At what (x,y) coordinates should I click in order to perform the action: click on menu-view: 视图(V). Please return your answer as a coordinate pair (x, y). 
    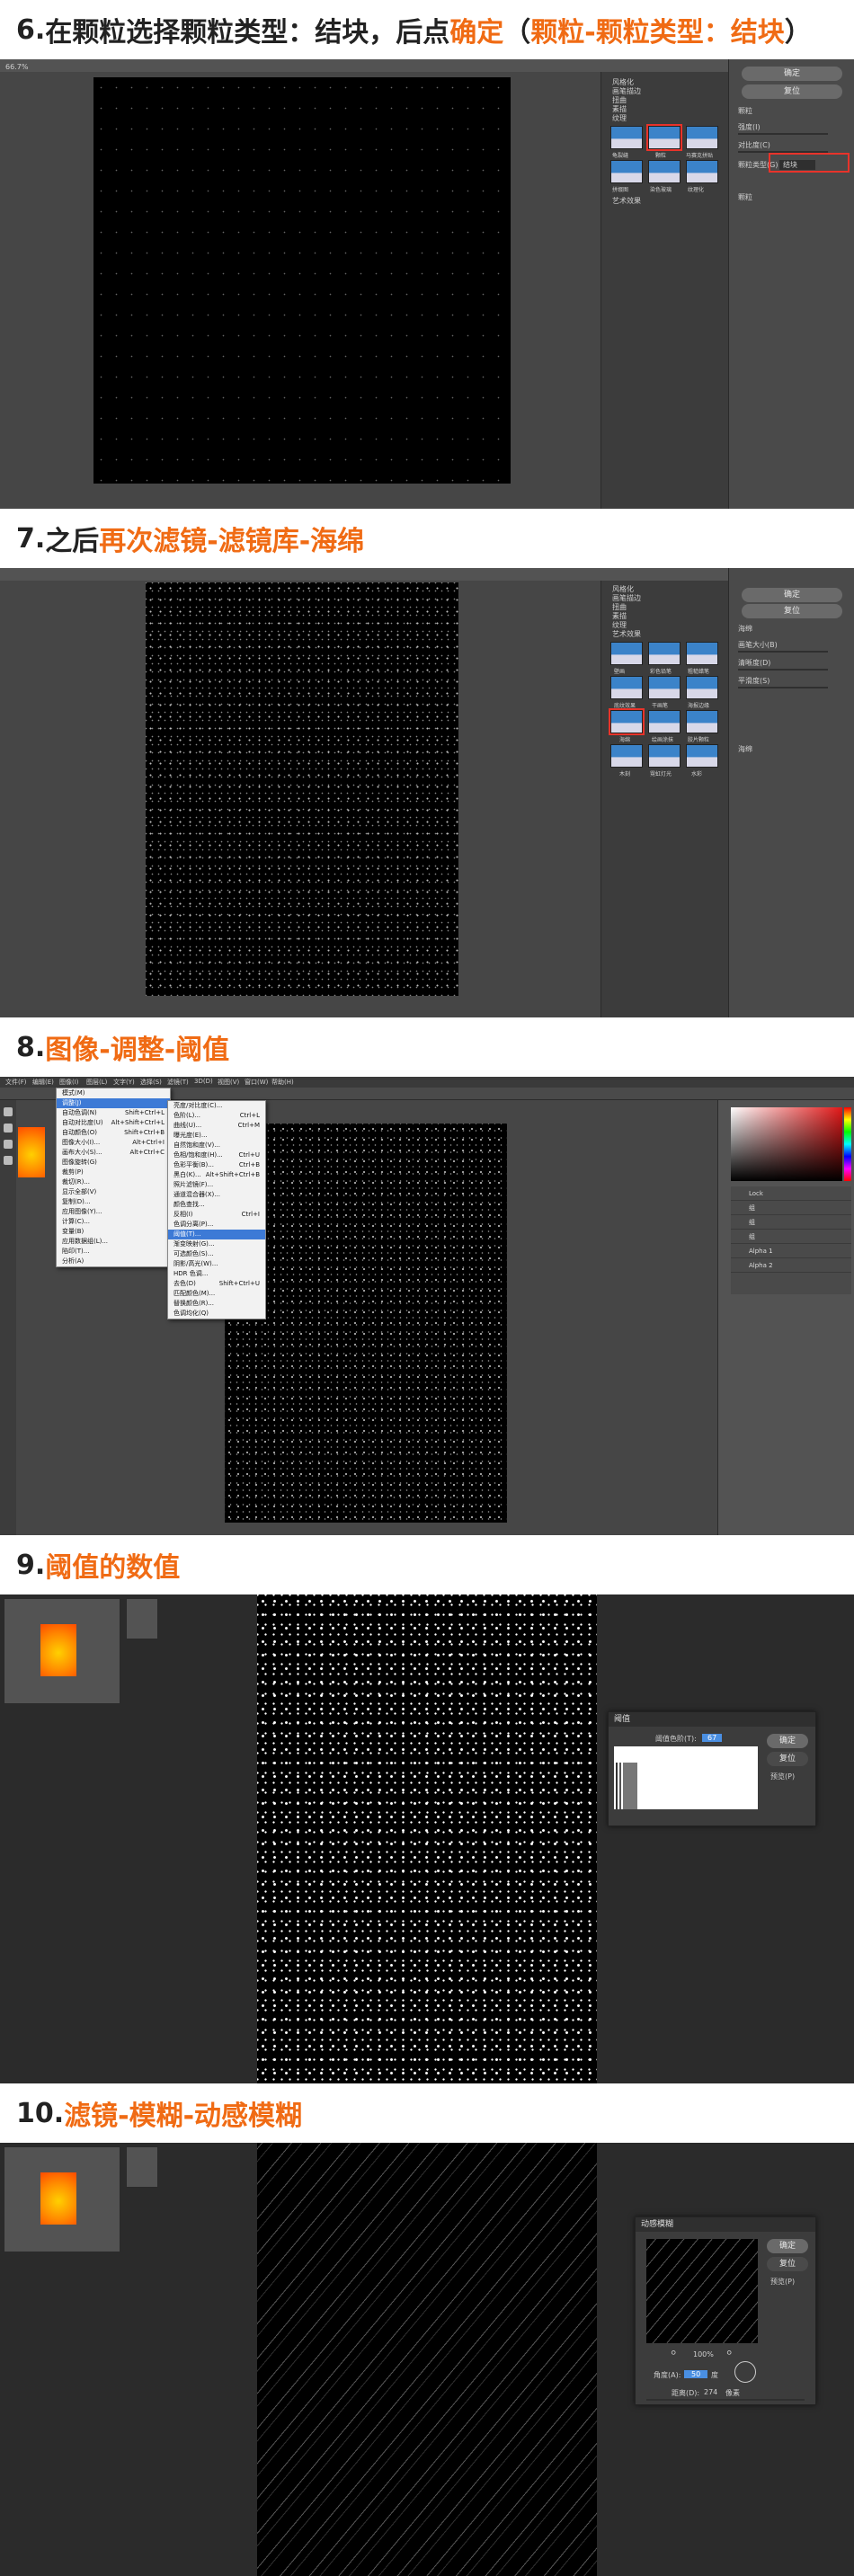
    Looking at the image, I should click on (228, 1082).